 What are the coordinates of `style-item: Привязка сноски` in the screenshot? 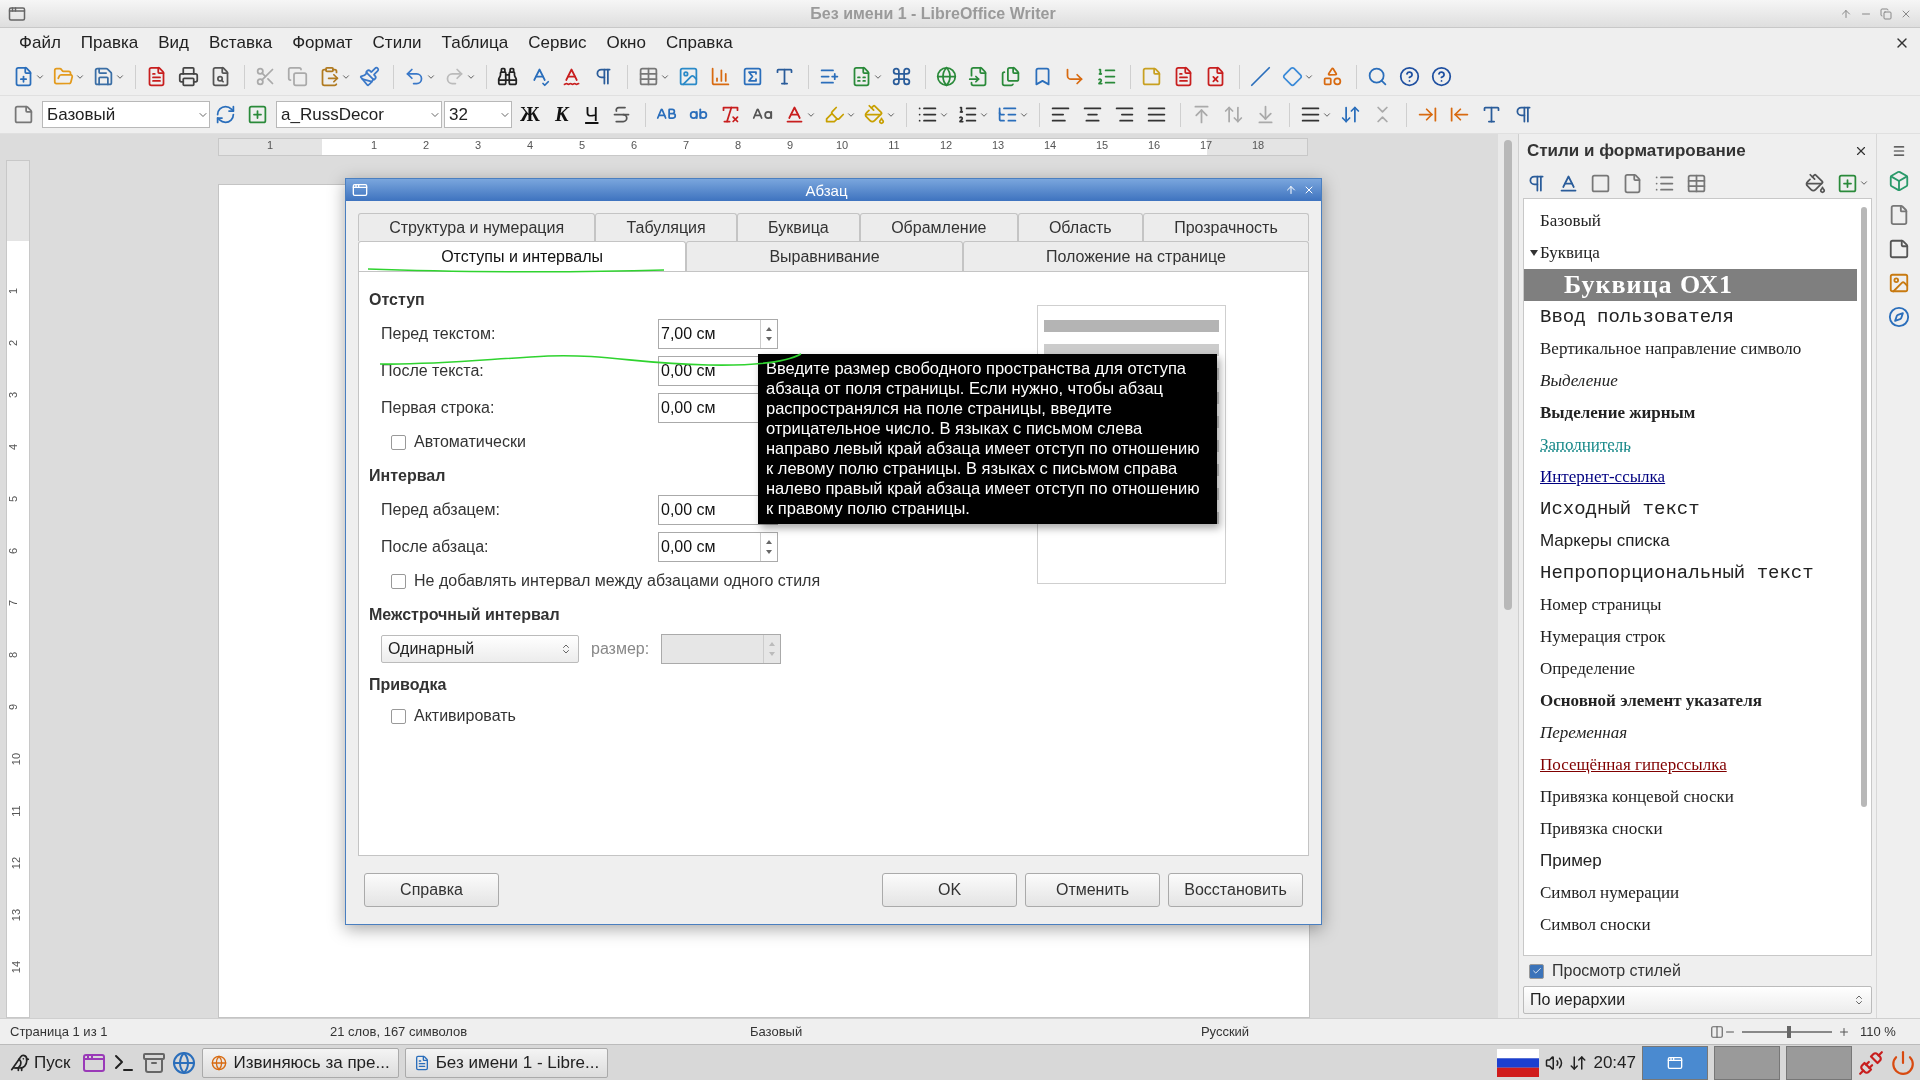 It's located at (1690, 829).